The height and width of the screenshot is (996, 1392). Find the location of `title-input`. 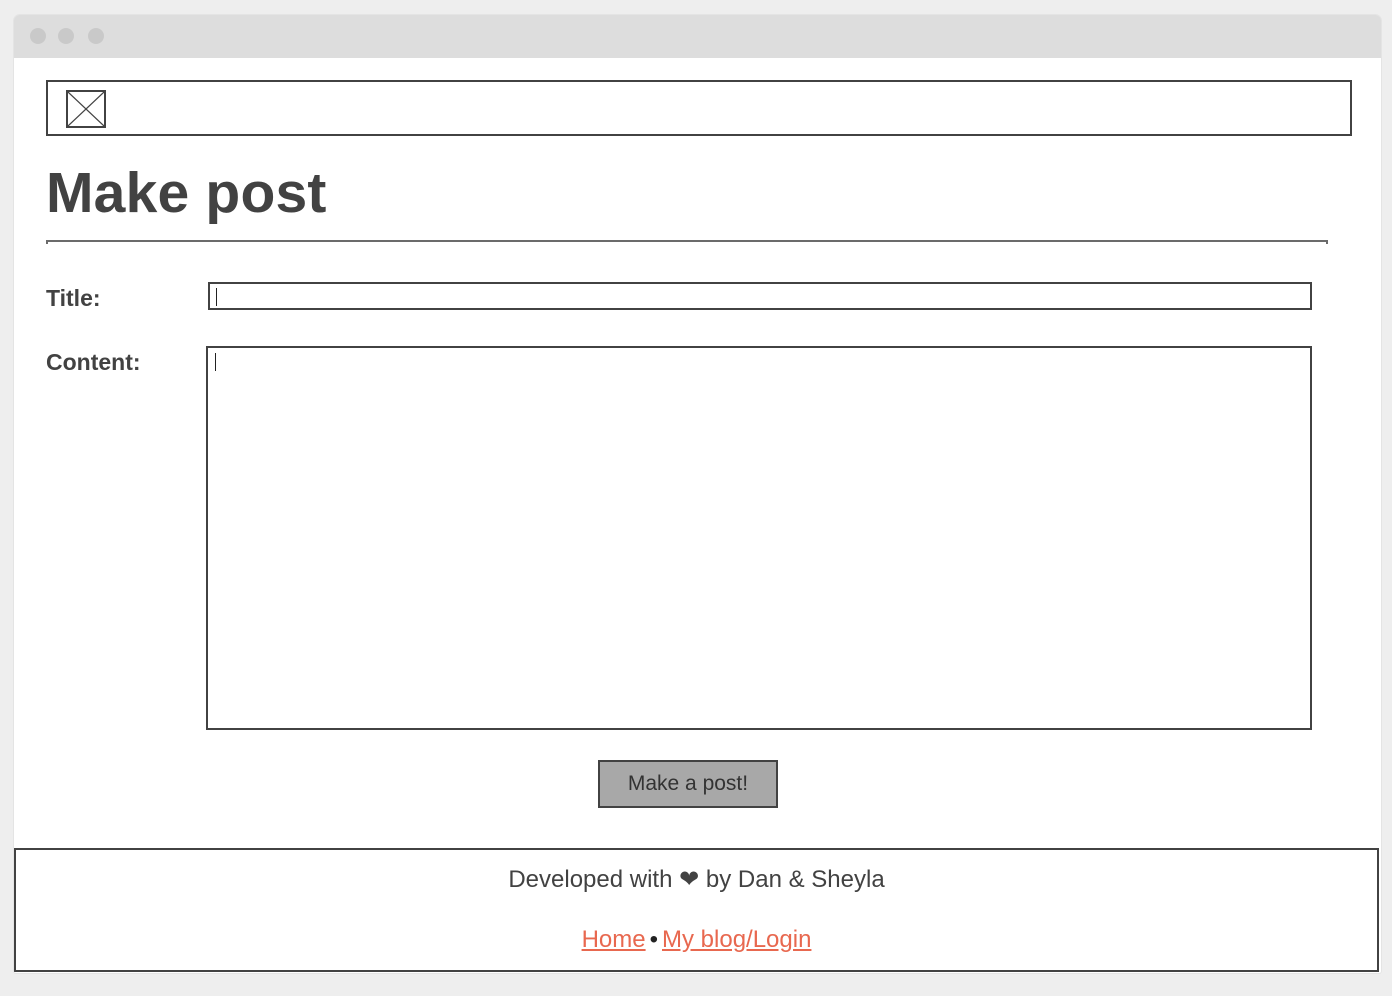

title-input is located at coordinates (760, 296).